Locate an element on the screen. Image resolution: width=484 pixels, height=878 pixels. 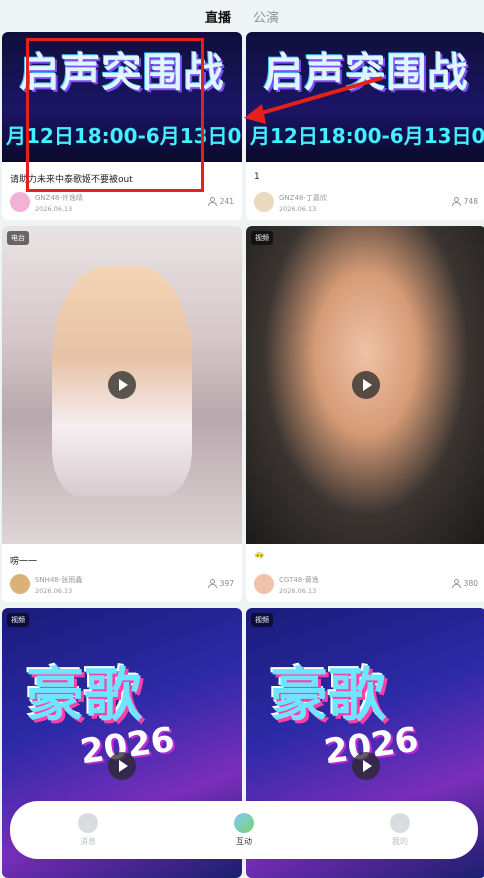
nav-messages: 消息 is located at coordinates (88, 830).